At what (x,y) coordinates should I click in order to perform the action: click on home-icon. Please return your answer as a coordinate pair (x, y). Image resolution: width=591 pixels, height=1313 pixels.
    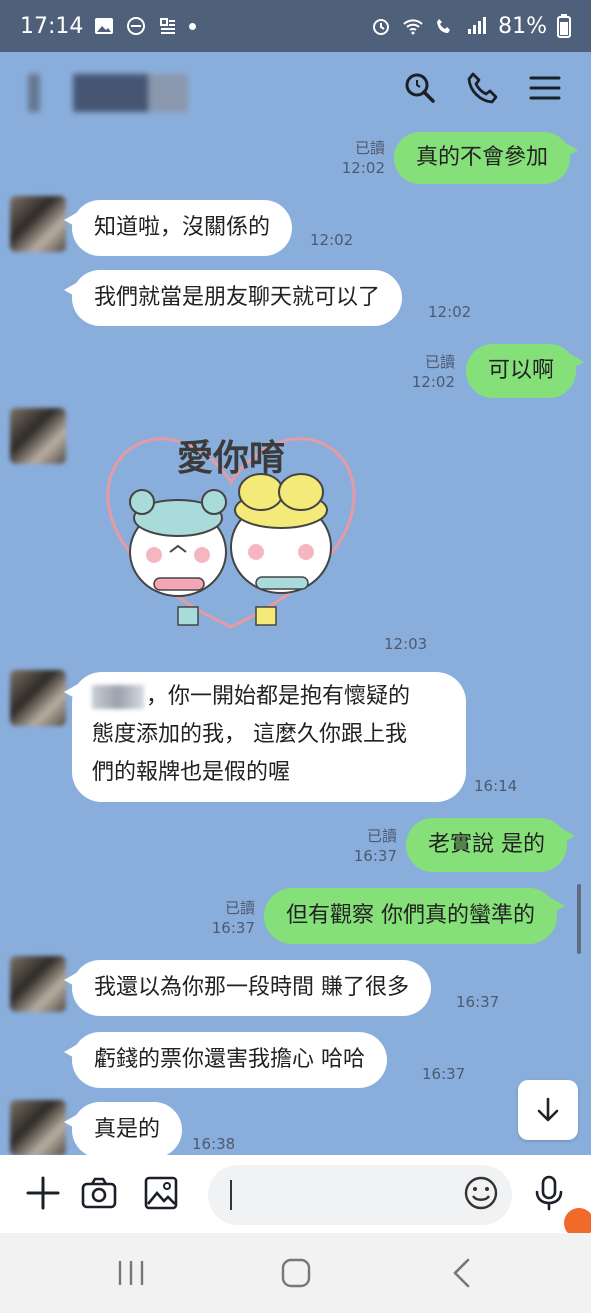
    Looking at the image, I should click on (296, 1273).